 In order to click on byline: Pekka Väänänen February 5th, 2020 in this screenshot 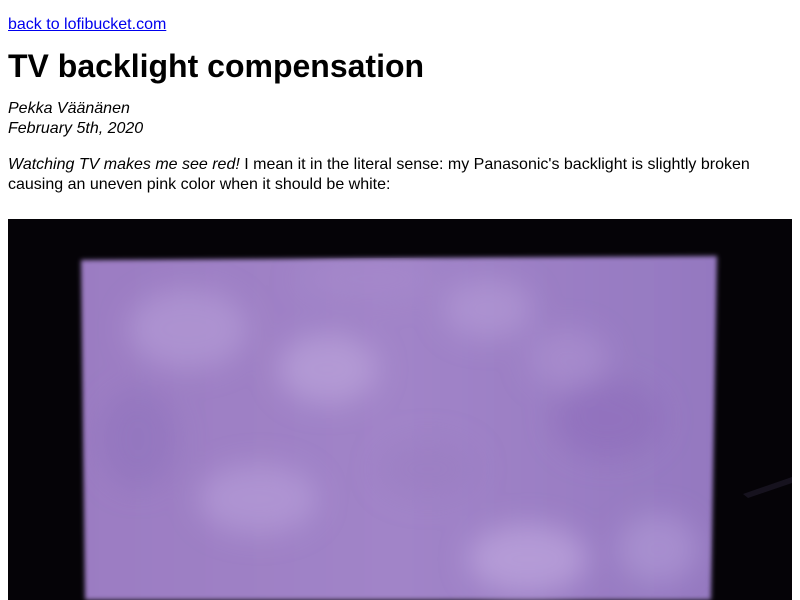, I will do `click(75, 119)`.